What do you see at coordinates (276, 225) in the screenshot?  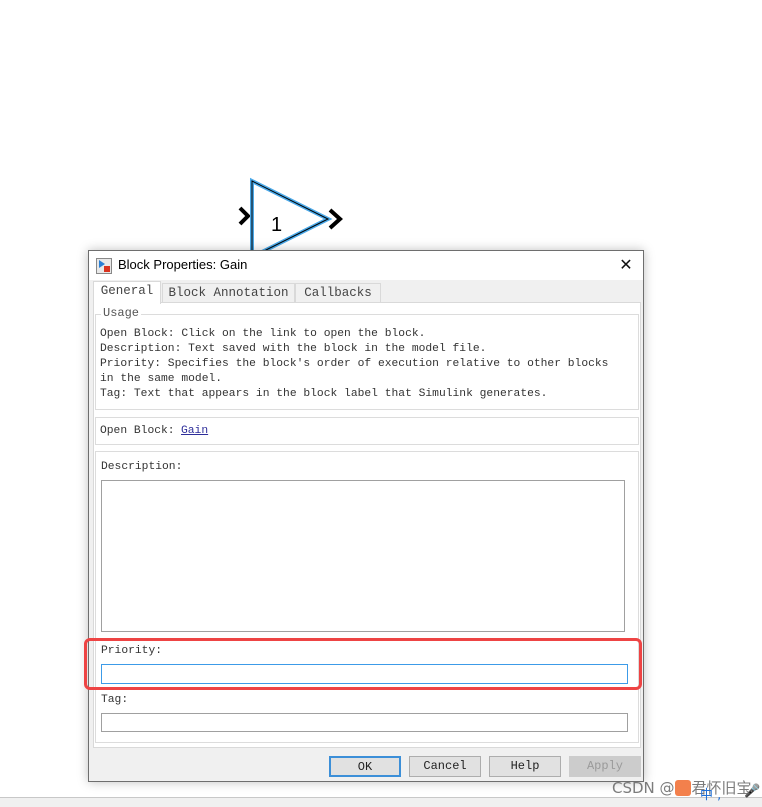 I see `gain-value: 1` at bounding box center [276, 225].